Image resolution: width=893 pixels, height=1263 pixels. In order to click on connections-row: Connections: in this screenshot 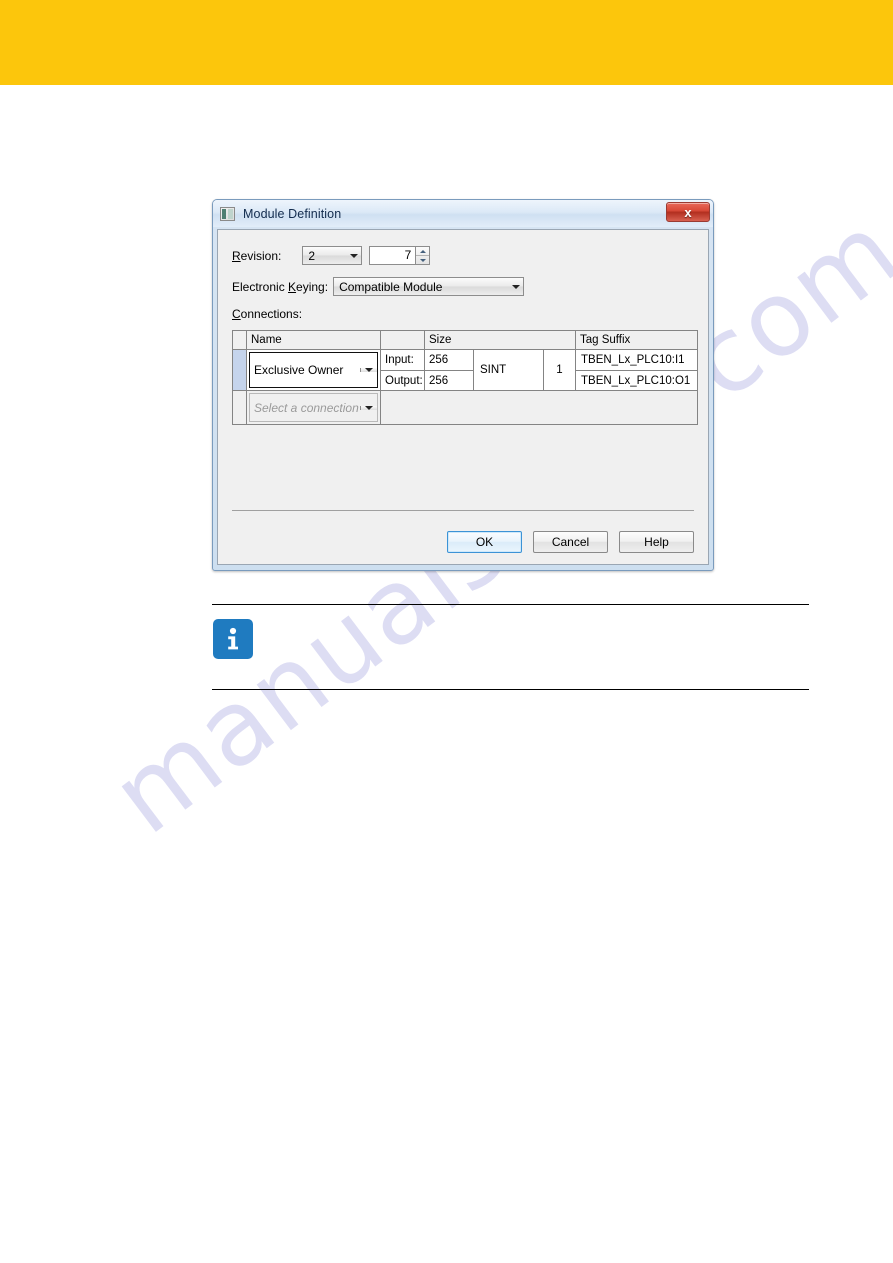, I will do `click(267, 314)`.